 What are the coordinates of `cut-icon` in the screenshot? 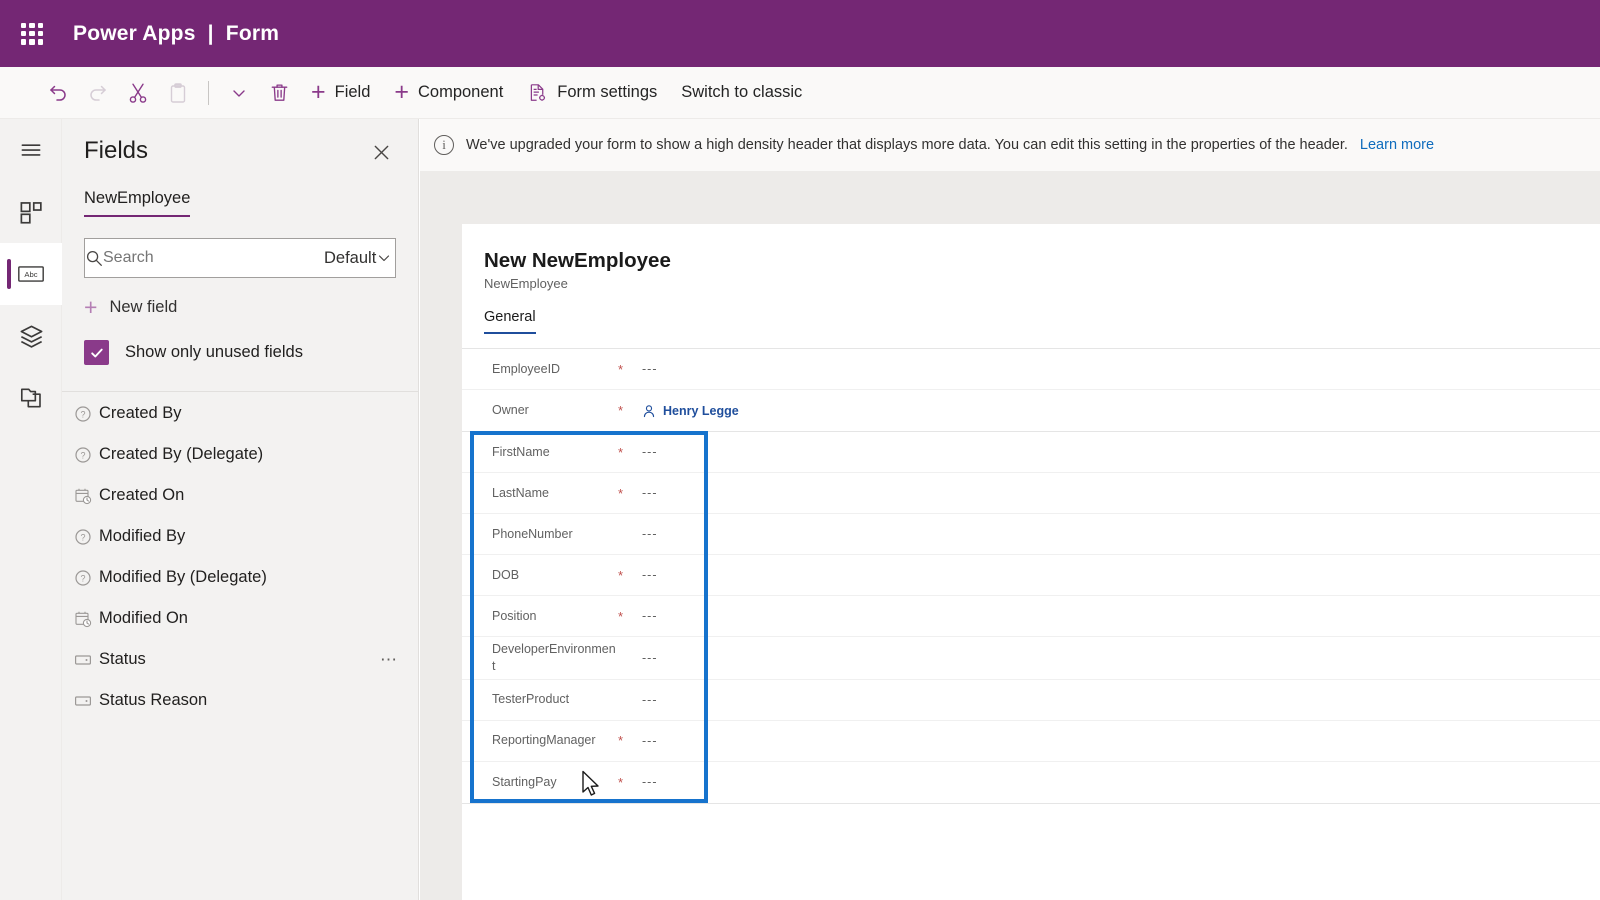 It's located at (138, 93).